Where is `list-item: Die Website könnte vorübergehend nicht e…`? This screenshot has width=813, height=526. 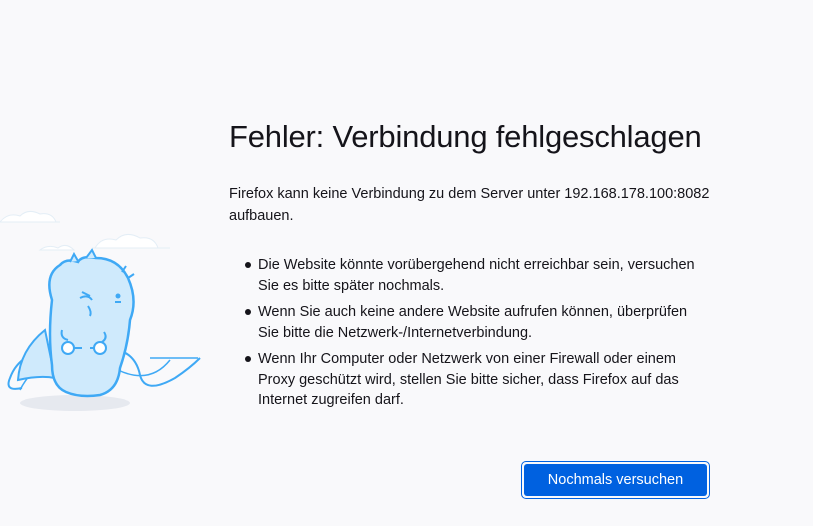 list-item: Die Website könnte vorübergehend nicht e… is located at coordinates (476, 275).